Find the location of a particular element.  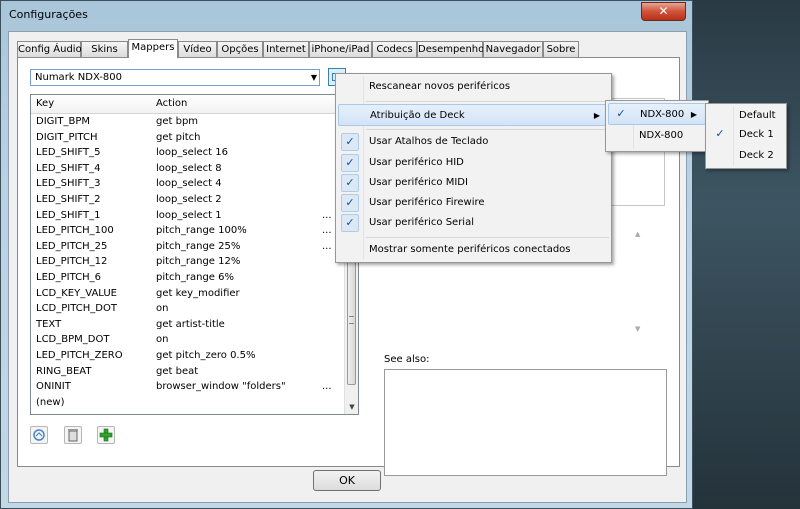

table-row: RING_BEAT get beat is located at coordinates (188, 371).